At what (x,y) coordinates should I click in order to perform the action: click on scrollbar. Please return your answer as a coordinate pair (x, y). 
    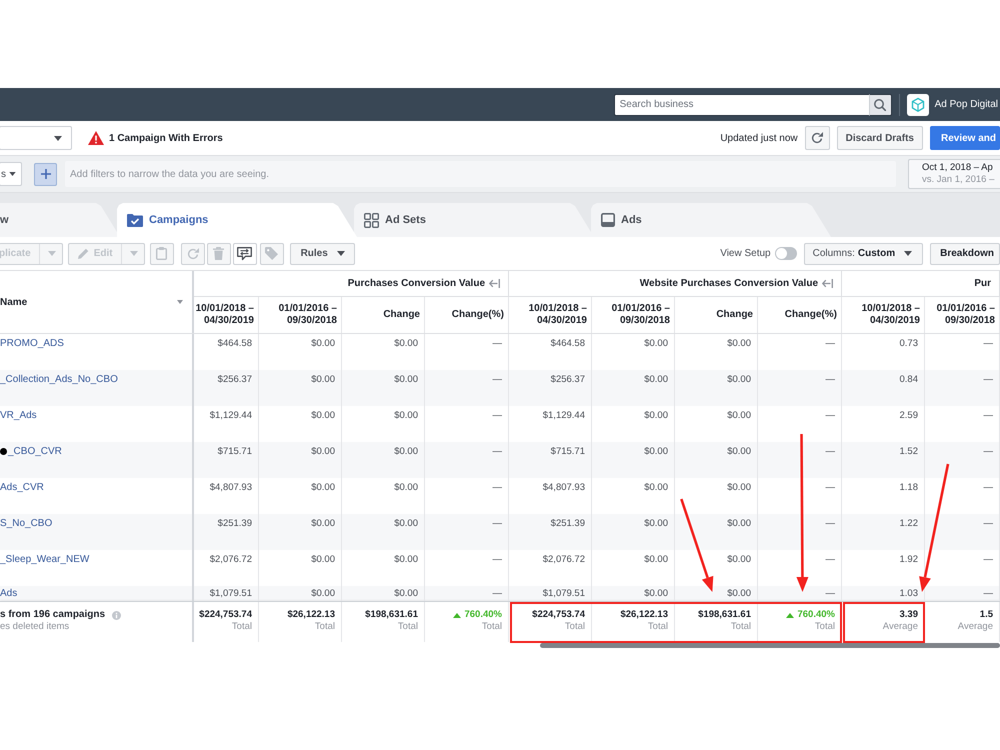
    Looking at the image, I should click on (770, 645).